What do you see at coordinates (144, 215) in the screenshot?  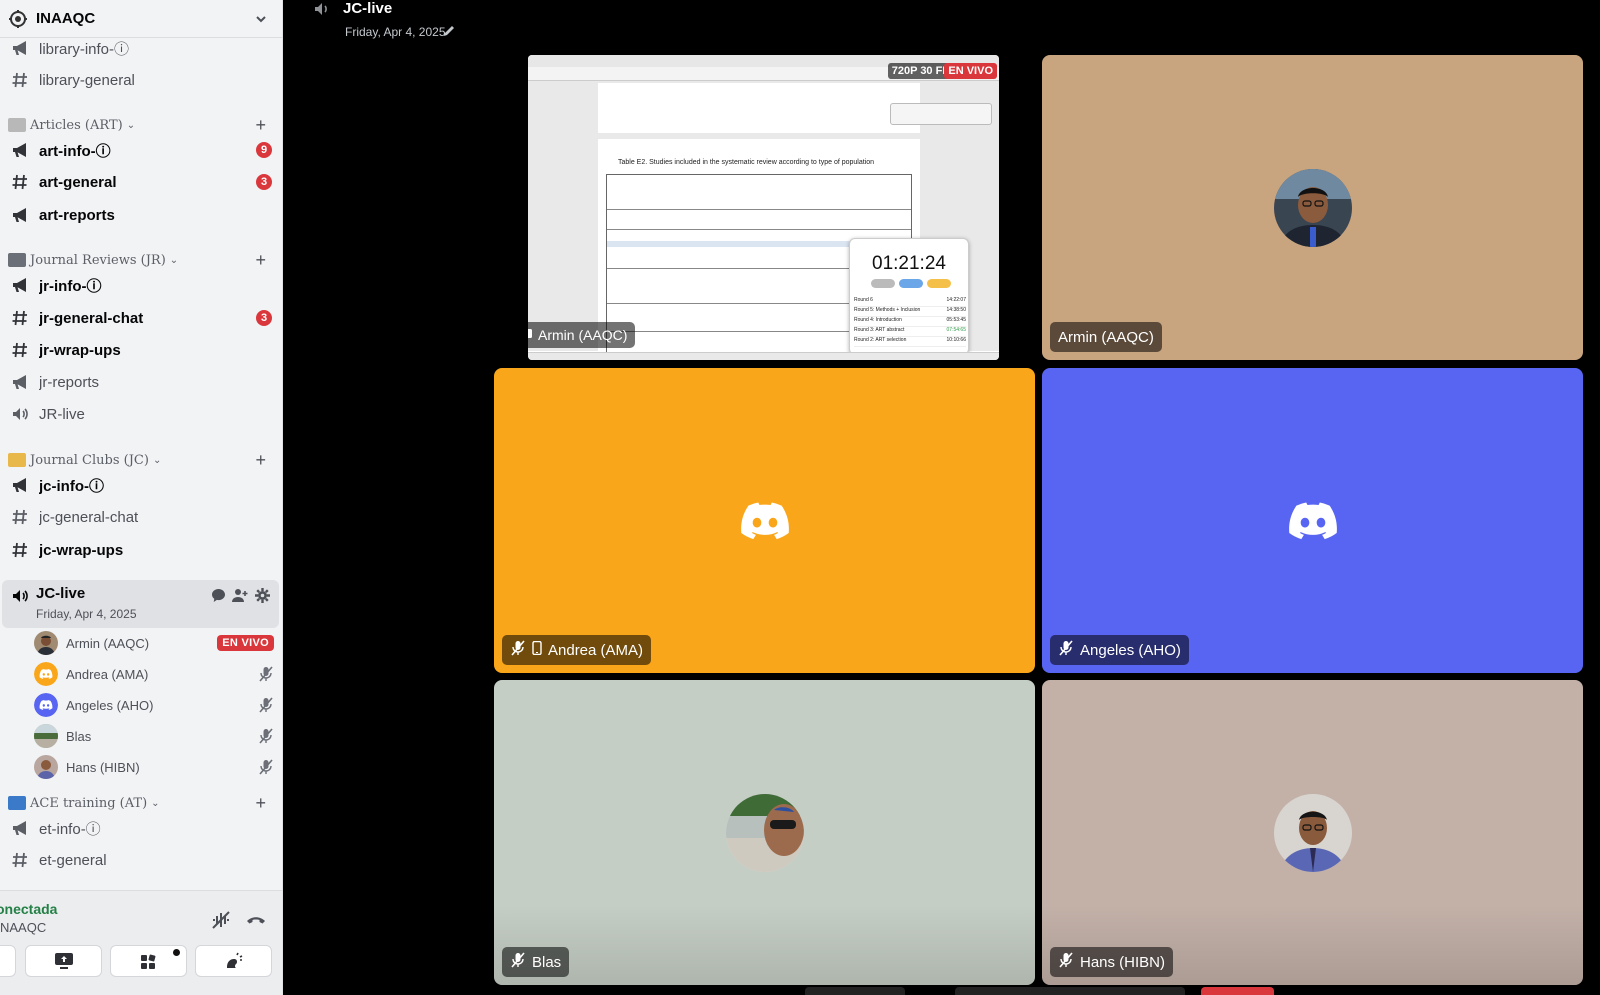 I see `channel-art-reports: art-reports` at bounding box center [144, 215].